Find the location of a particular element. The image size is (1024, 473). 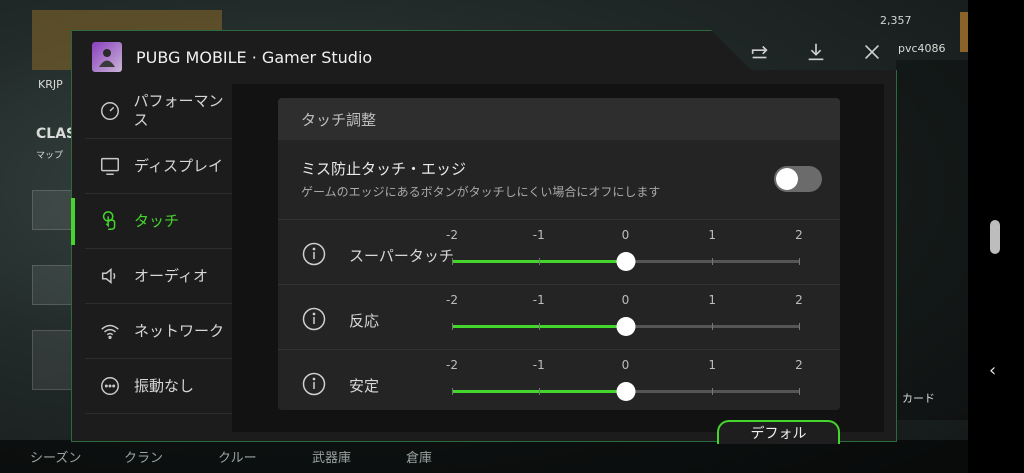

slider-row: 安定 -2 -1 0 1 2 is located at coordinates (559, 380).